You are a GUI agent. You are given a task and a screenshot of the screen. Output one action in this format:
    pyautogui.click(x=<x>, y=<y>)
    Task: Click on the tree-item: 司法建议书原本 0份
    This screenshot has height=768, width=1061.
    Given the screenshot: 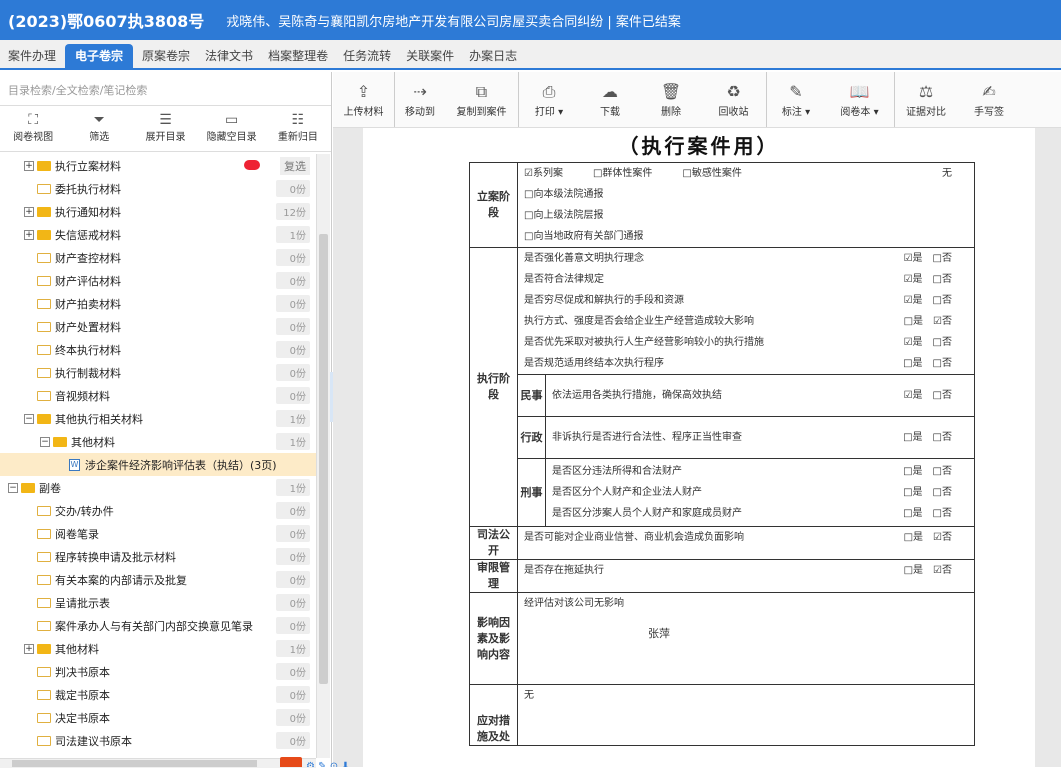 What is the action you would take?
    pyautogui.click(x=158, y=740)
    